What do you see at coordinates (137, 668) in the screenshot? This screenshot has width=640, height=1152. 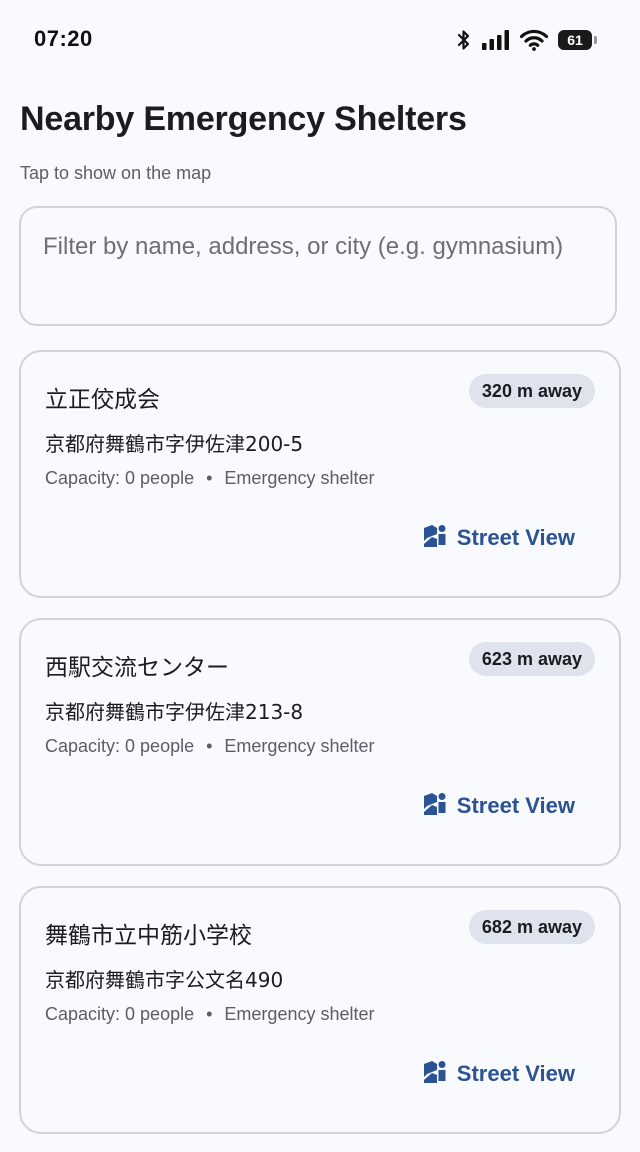 I see `shelter-name: 西駅交流センター` at bounding box center [137, 668].